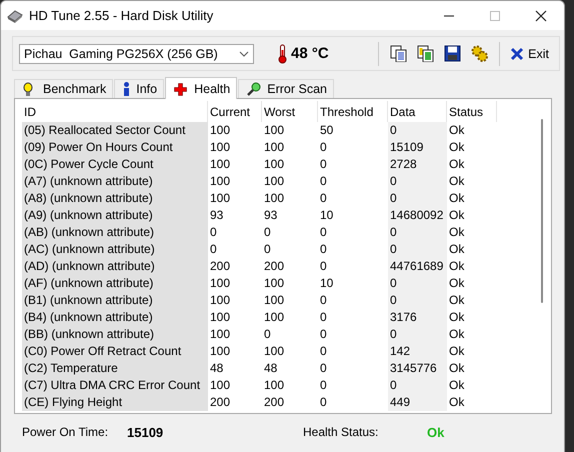  I want to click on temperature-reading: 48 °C, so click(310, 53).